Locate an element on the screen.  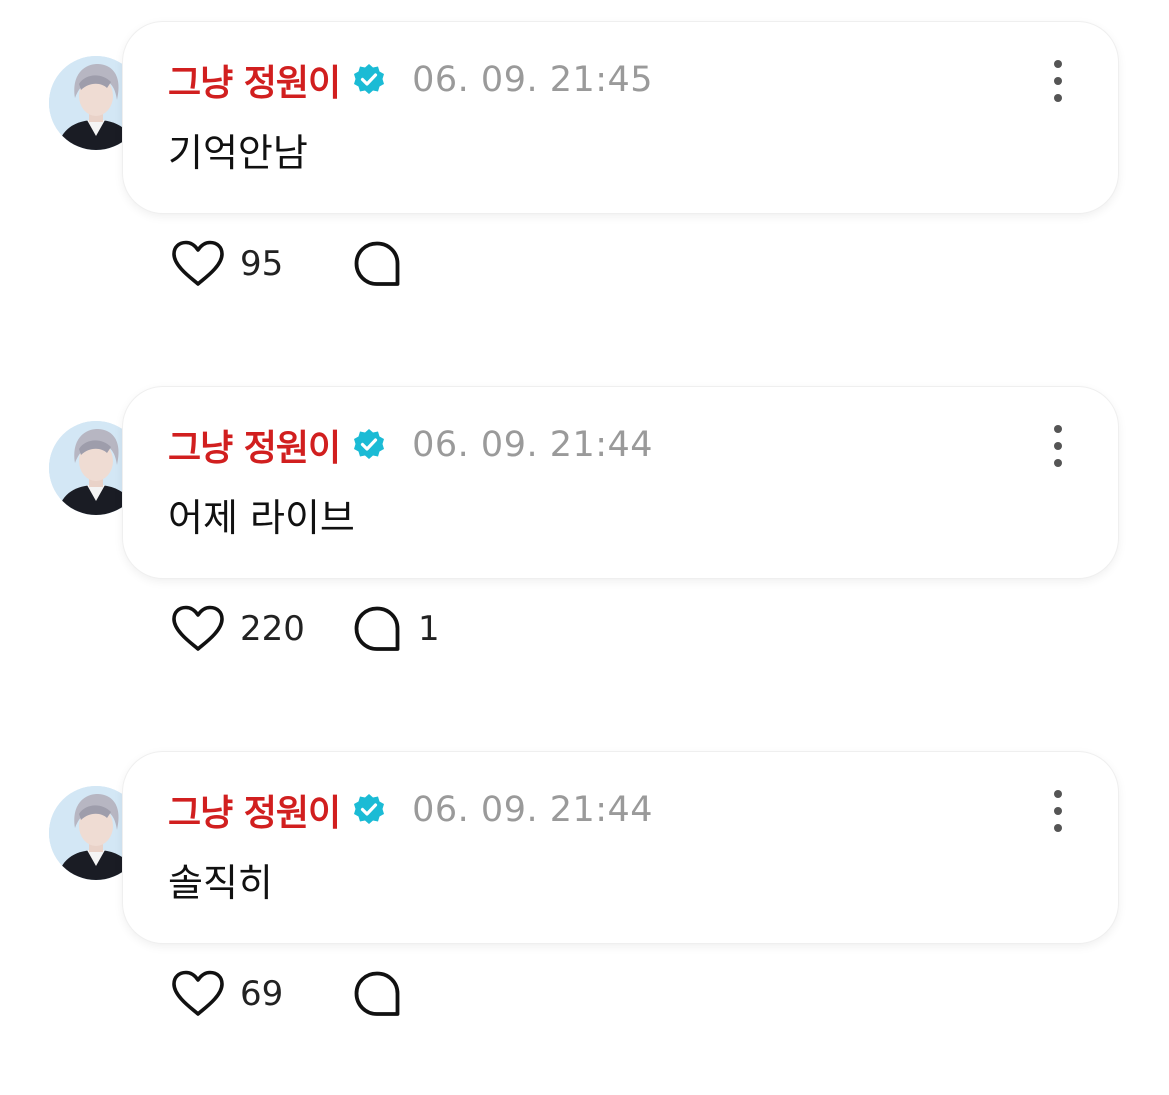
like-count: 69 is located at coordinates (262, 994).